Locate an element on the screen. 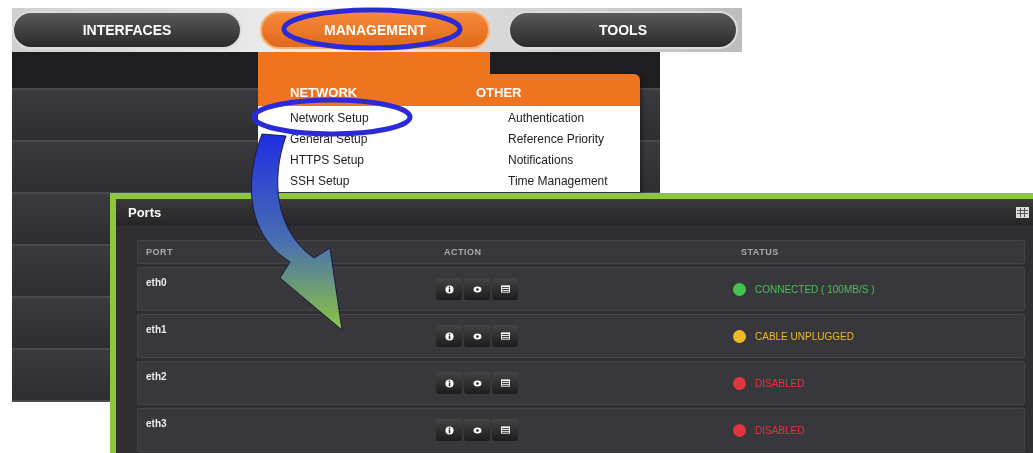 Image resolution: width=1033 pixels, height=453 pixels. nav-tab: TOOLS is located at coordinates (623, 30).